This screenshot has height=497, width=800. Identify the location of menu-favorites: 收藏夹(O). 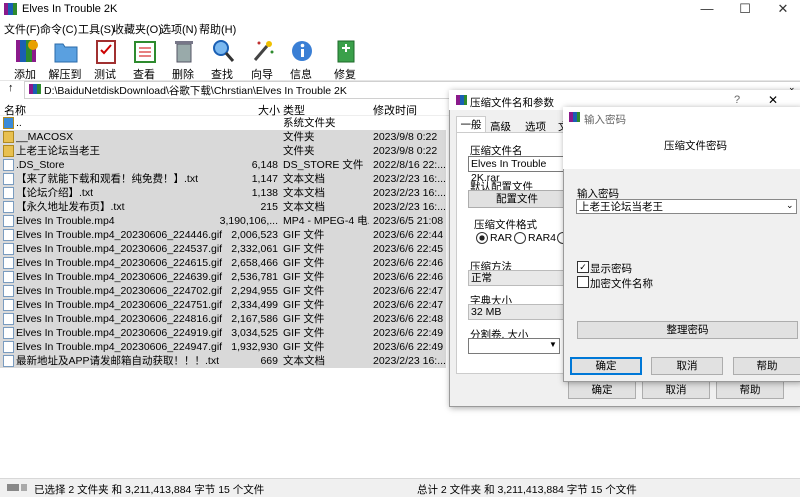
(137, 29).